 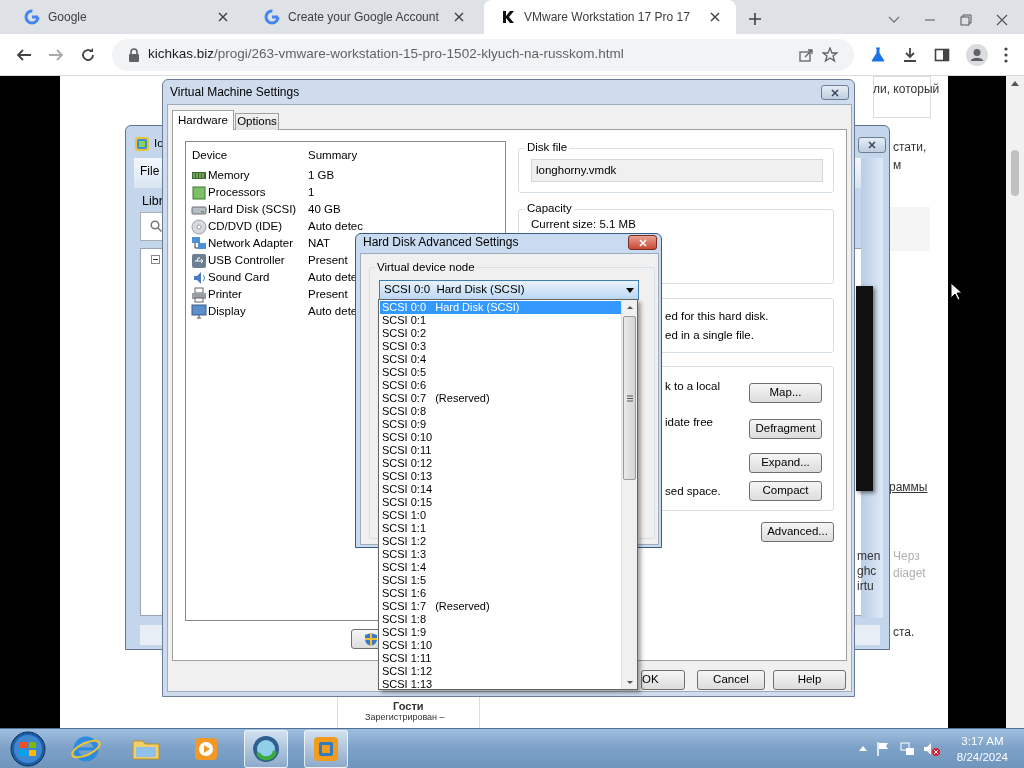 I want to click on utility-button: Compact, so click(x=785, y=491).